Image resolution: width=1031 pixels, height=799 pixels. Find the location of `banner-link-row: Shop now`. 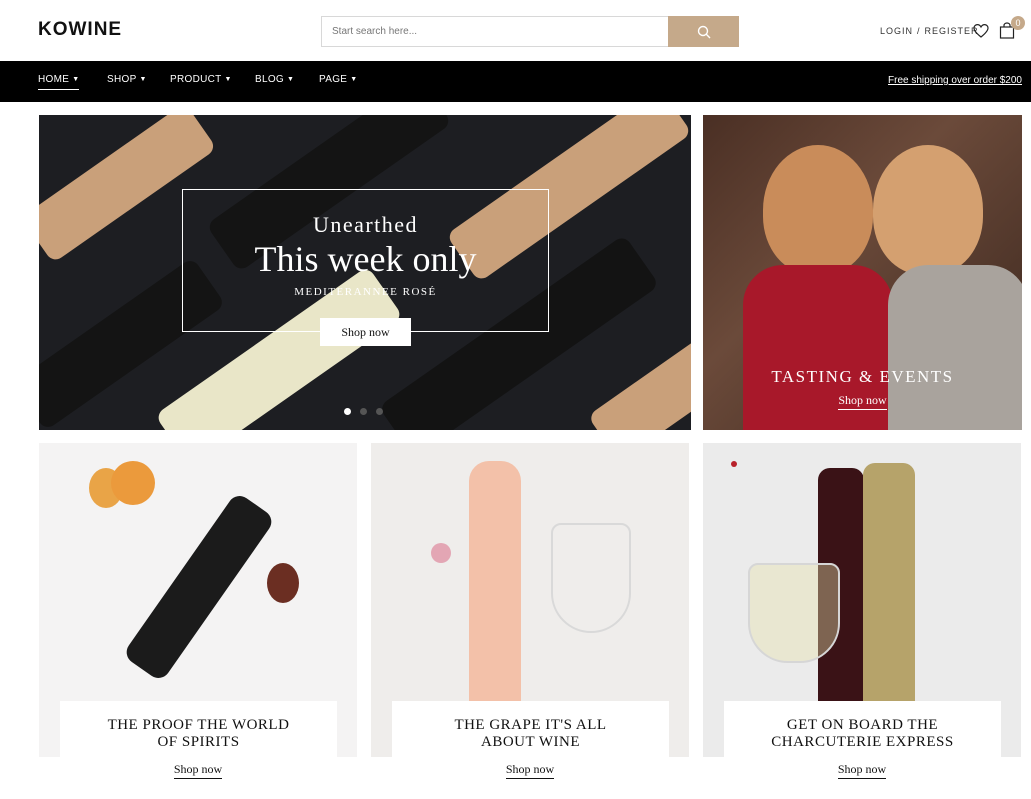

banner-link-row: Shop now is located at coordinates (862, 400).